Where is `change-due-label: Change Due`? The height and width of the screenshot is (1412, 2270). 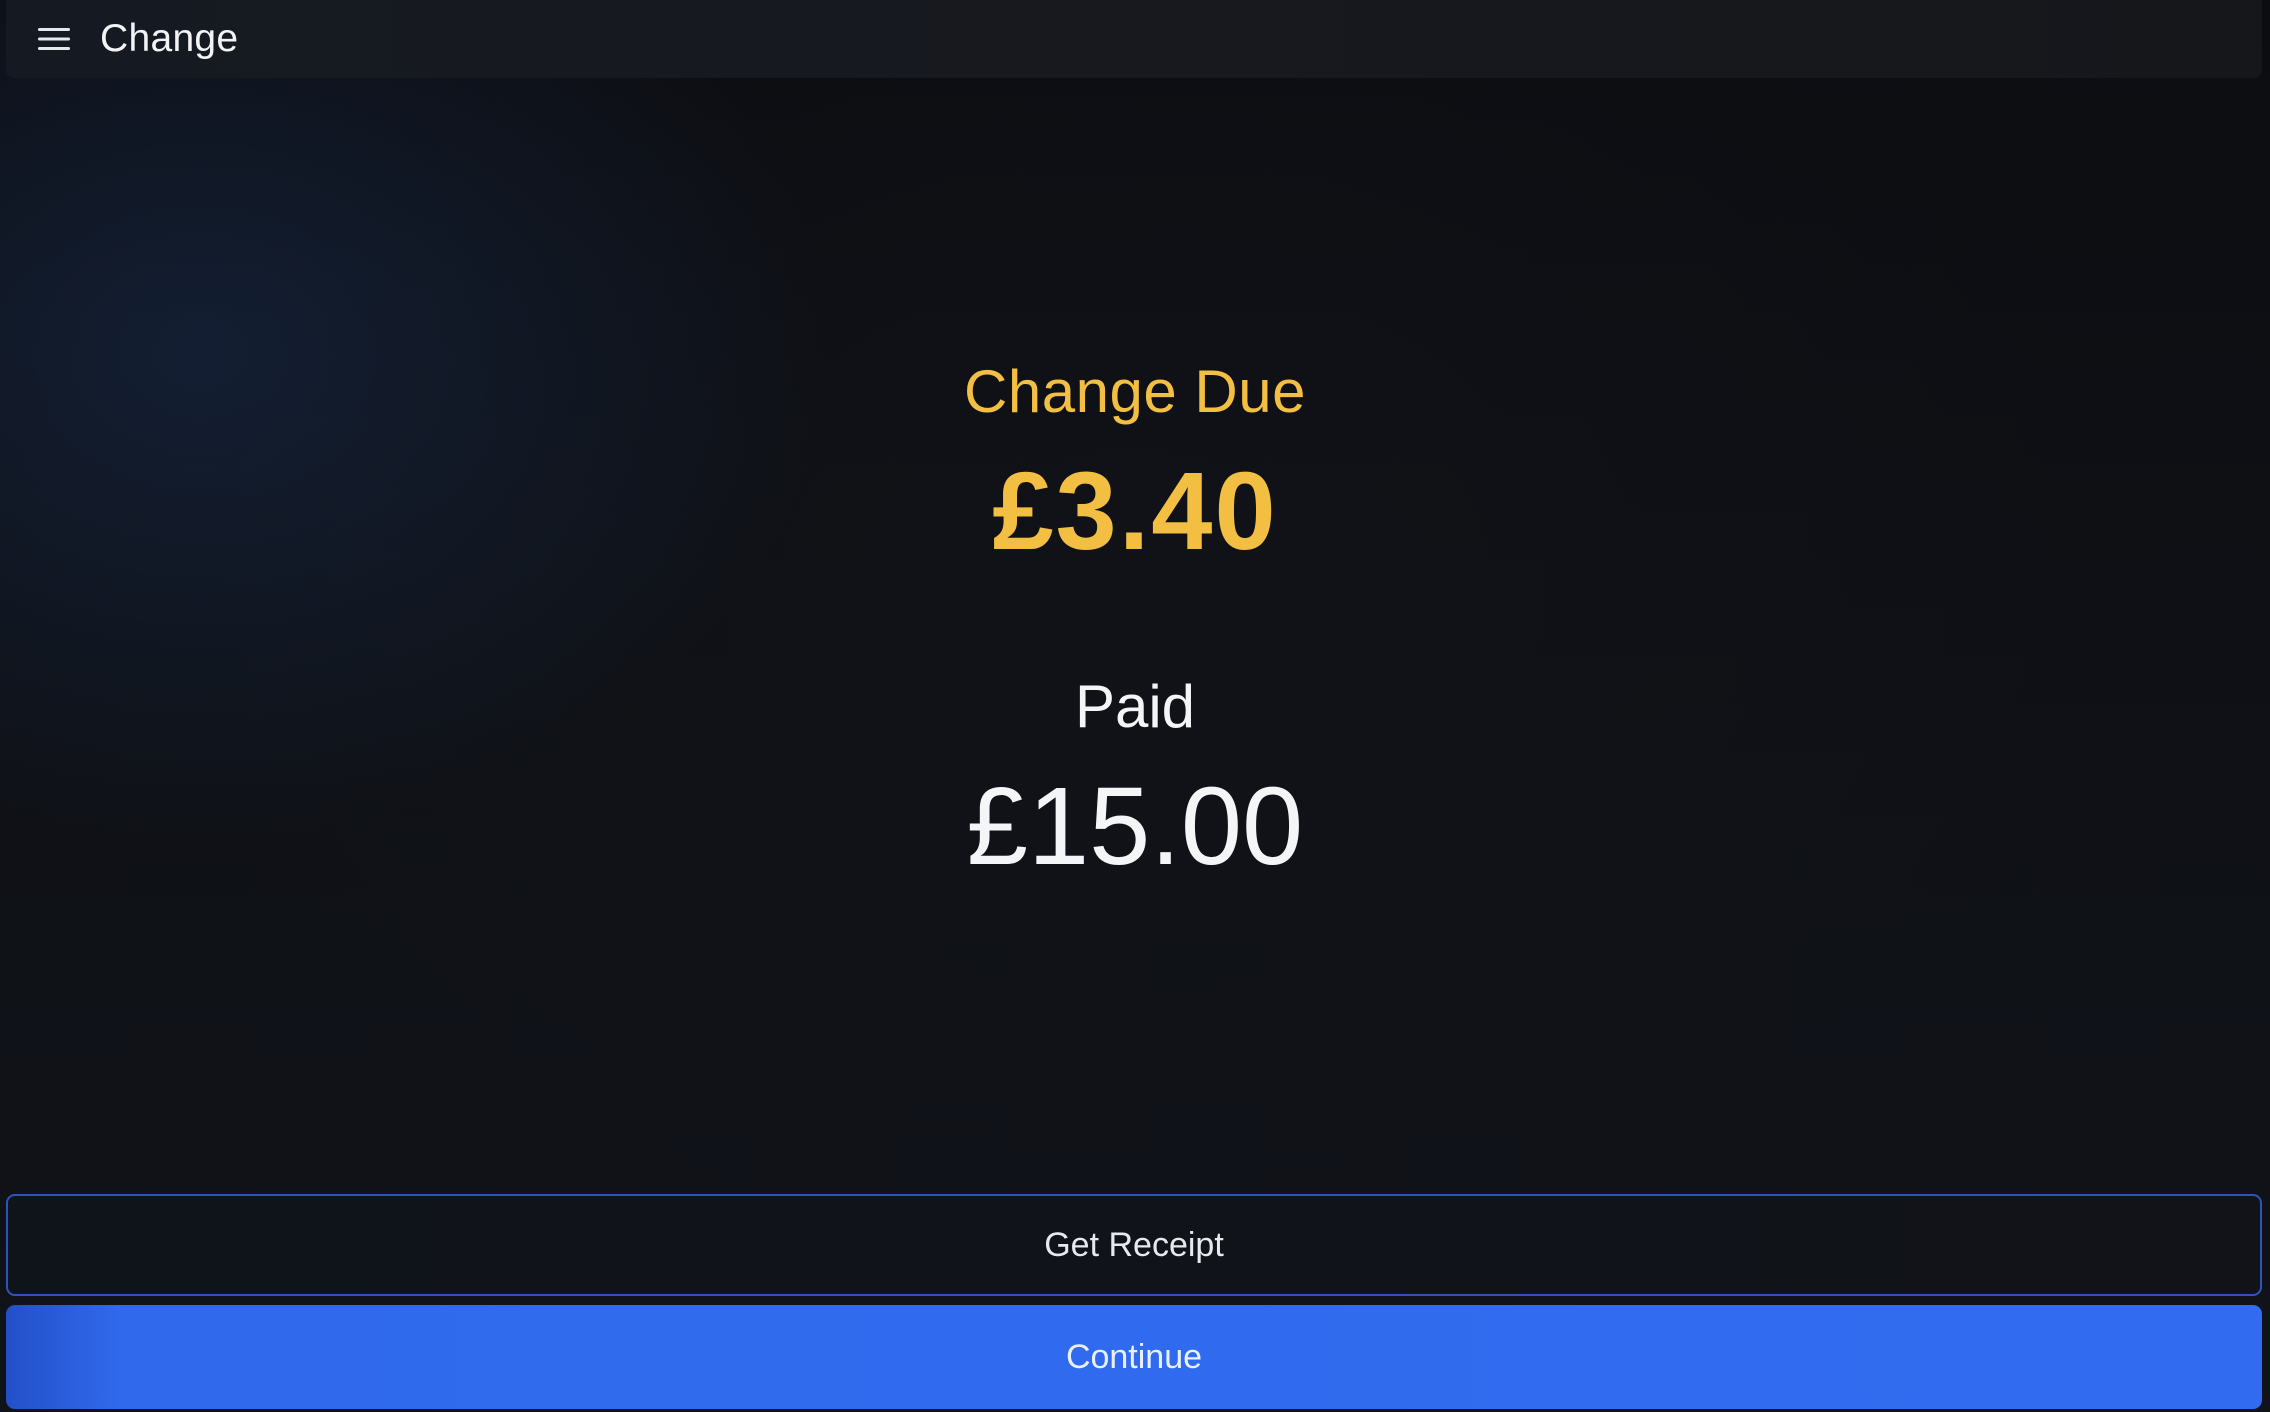
change-due-label: Change Due is located at coordinates (1135, 391).